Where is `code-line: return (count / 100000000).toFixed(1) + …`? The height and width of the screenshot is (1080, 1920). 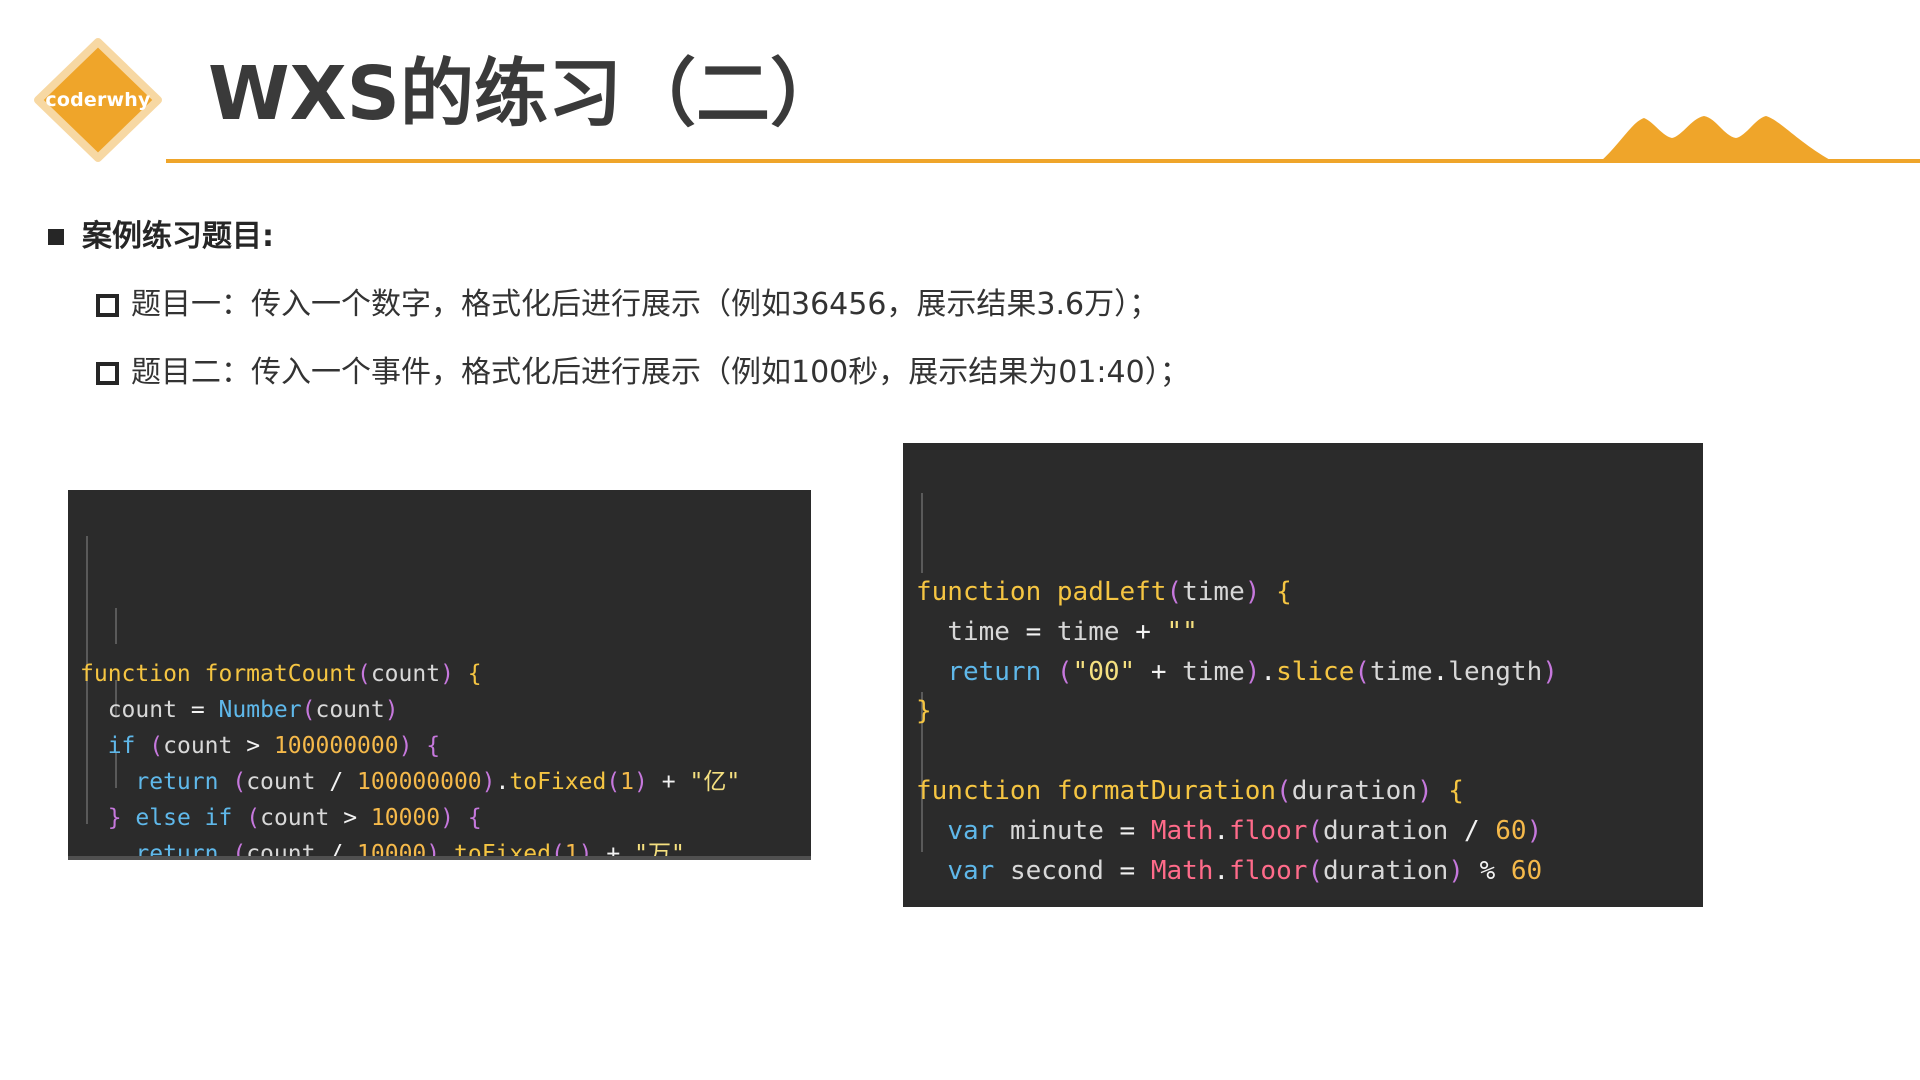 code-line: return (count / 100000000).toFixed(1) + … is located at coordinates (438, 782).